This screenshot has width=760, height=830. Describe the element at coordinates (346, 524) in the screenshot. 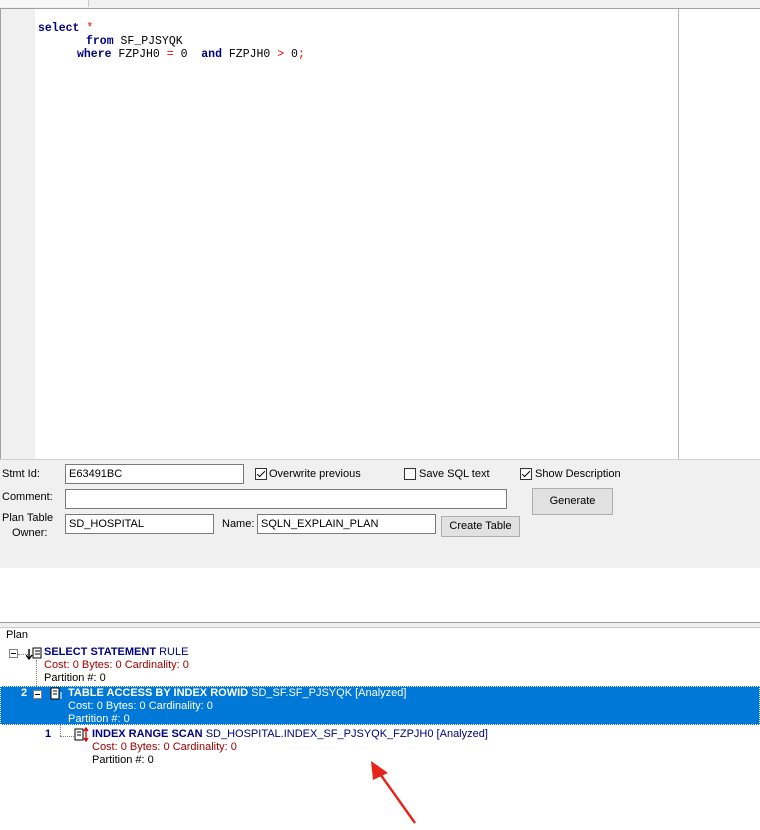

I see `plan-name-input: SQLN_EXPLAIN_PLAN` at that location.